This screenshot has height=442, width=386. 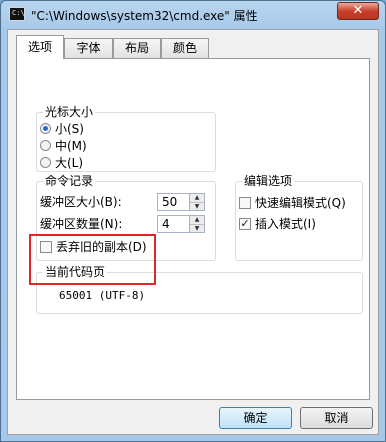 I want to click on highlight-box, so click(x=92, y=259).